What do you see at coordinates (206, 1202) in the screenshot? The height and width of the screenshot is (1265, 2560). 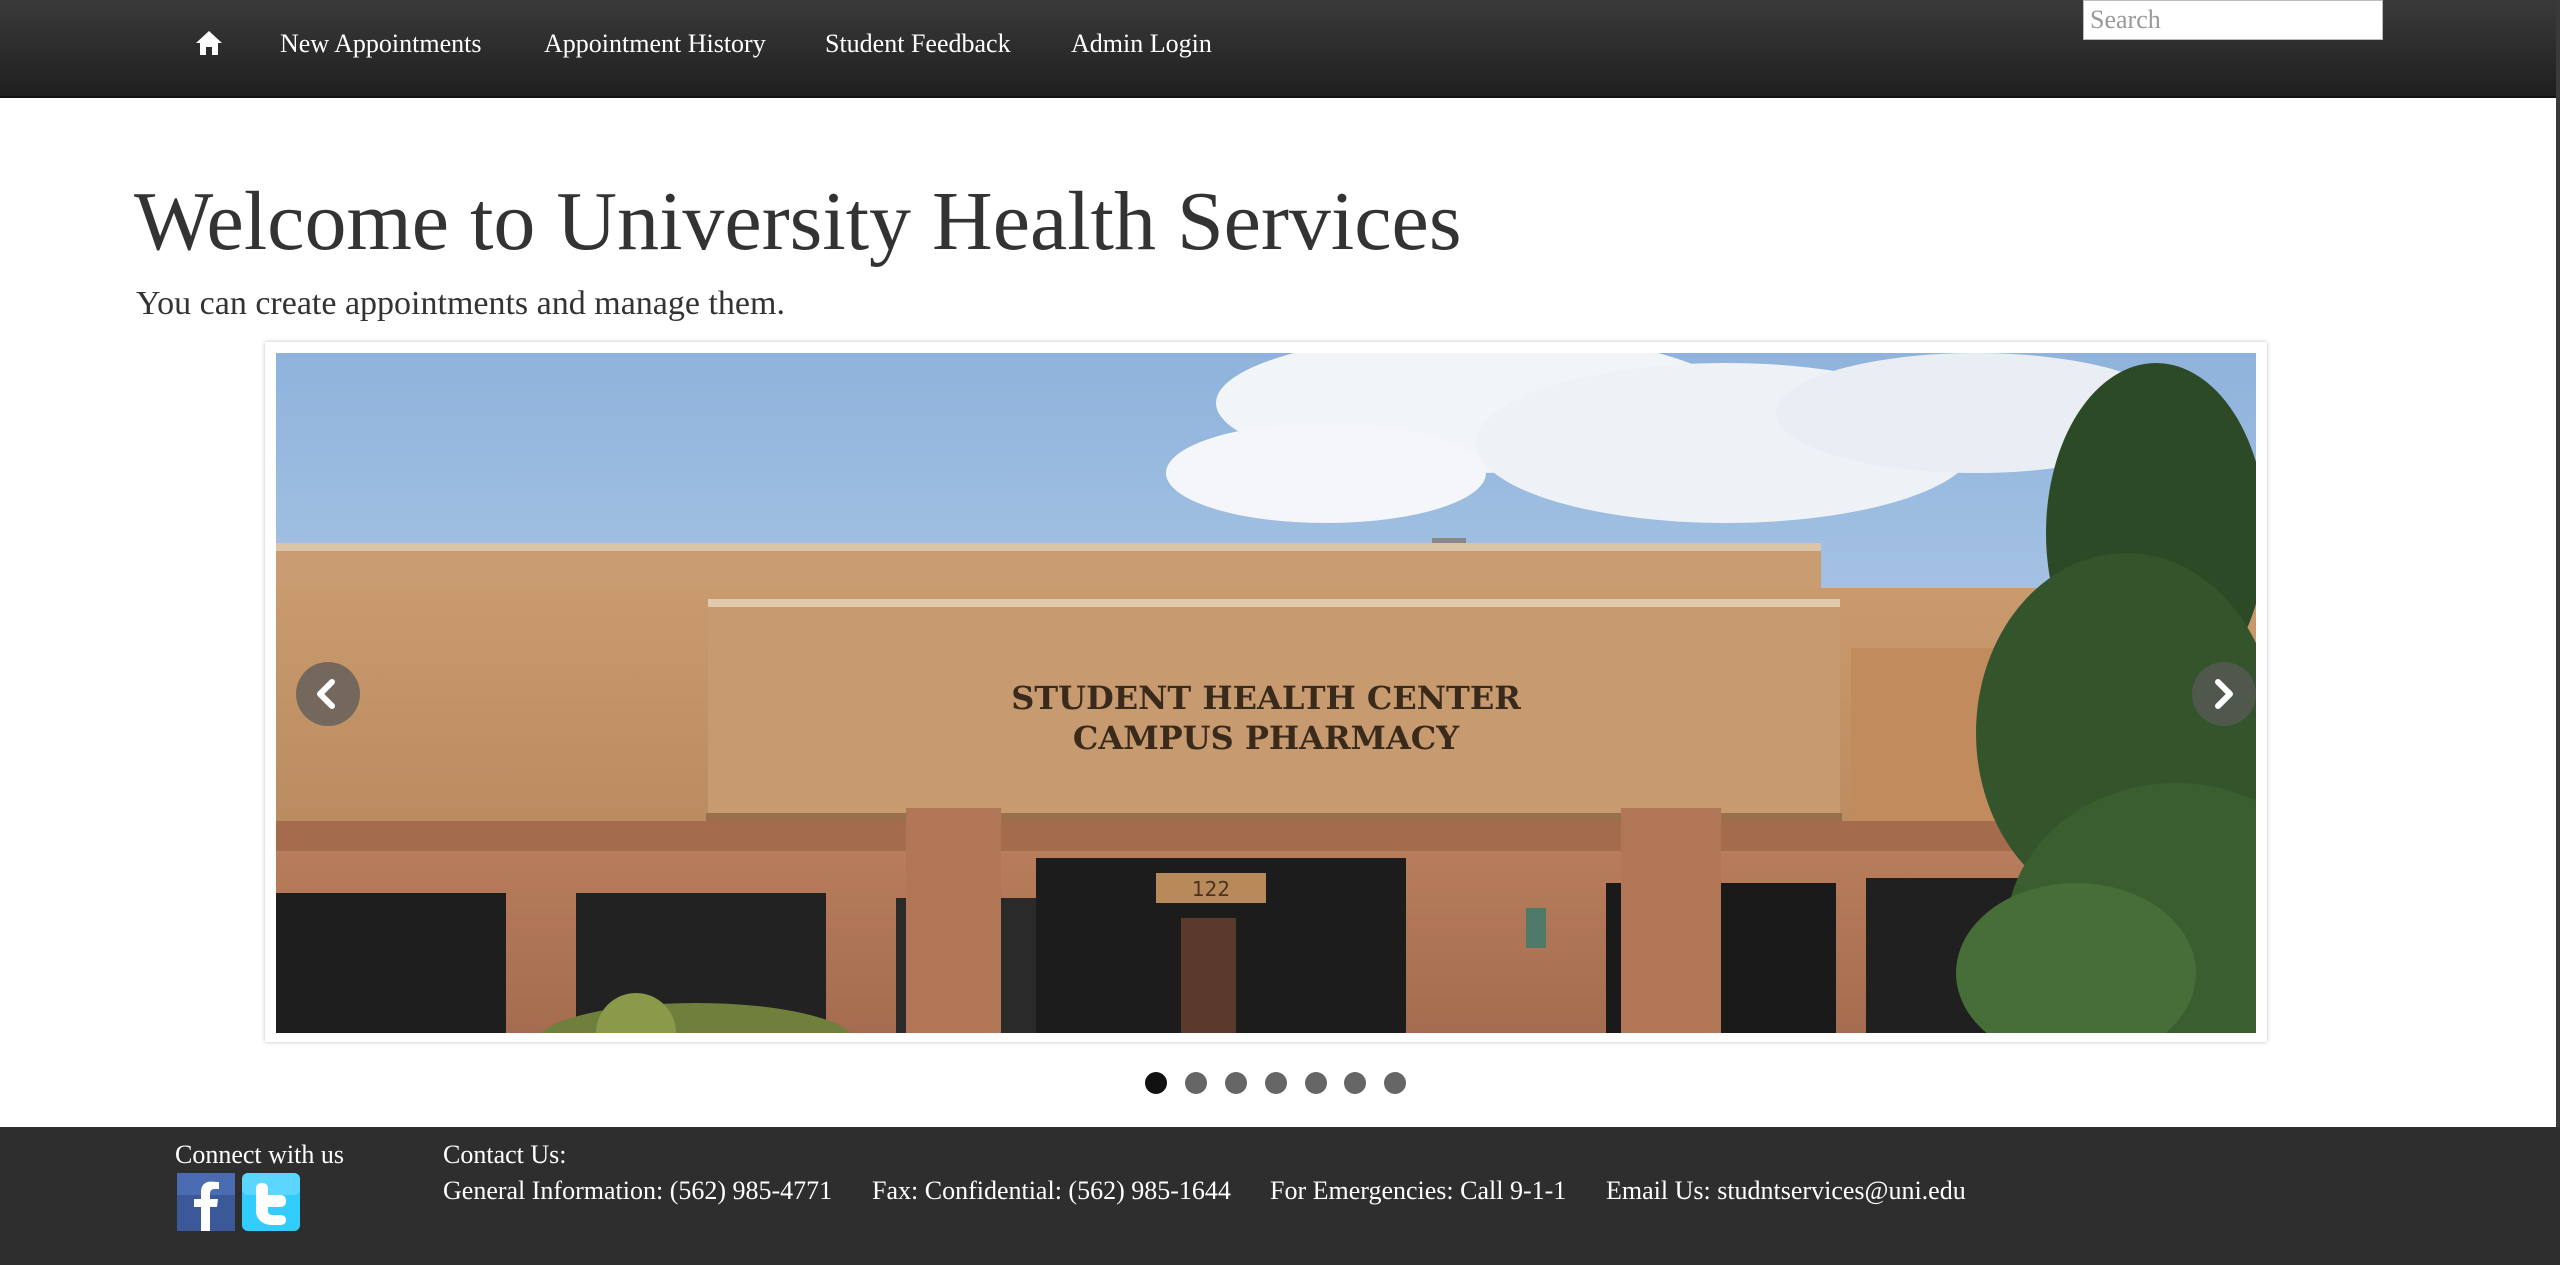 I see `facebook-icon` at bounding box center [206, 1202].